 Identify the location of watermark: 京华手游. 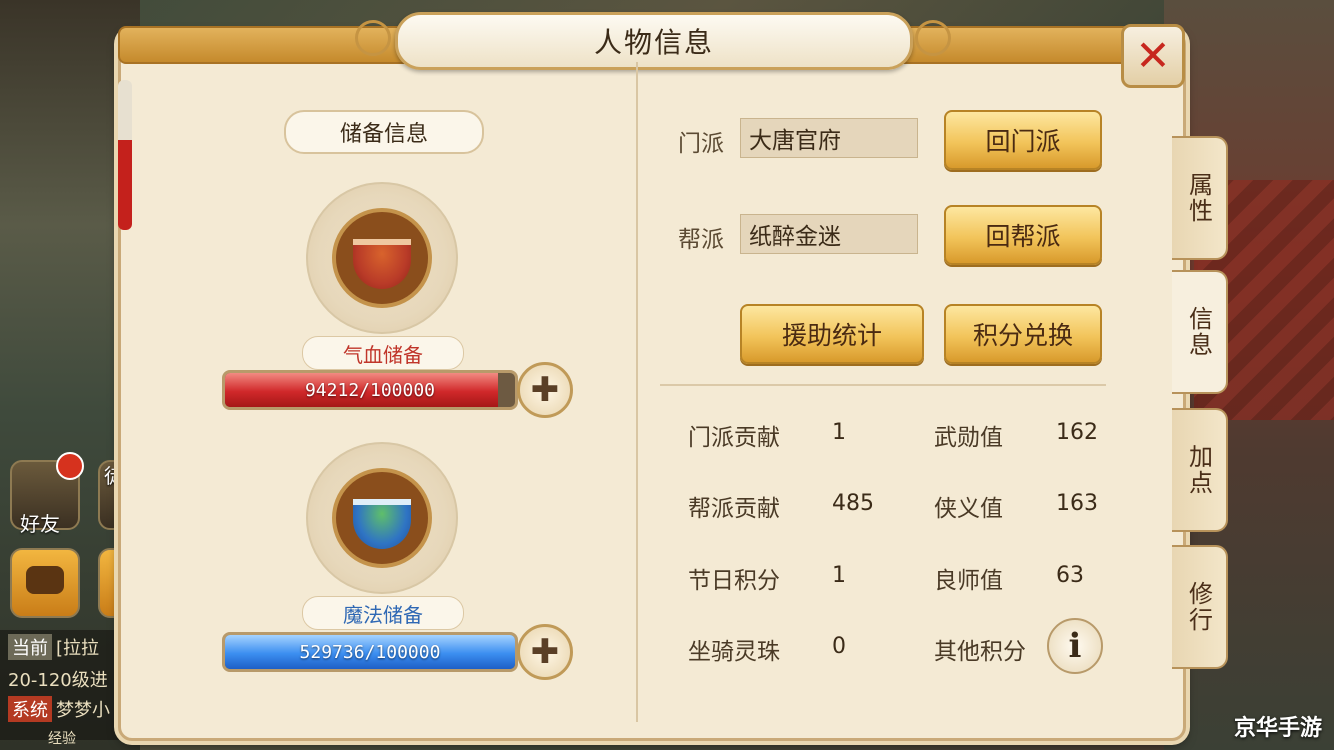
(1277, 728).